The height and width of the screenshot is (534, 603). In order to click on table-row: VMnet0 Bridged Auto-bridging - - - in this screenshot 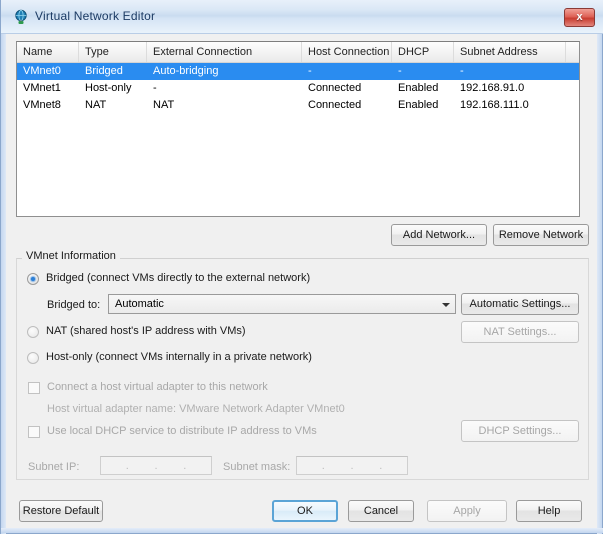, I will do `click(298, 71)`.